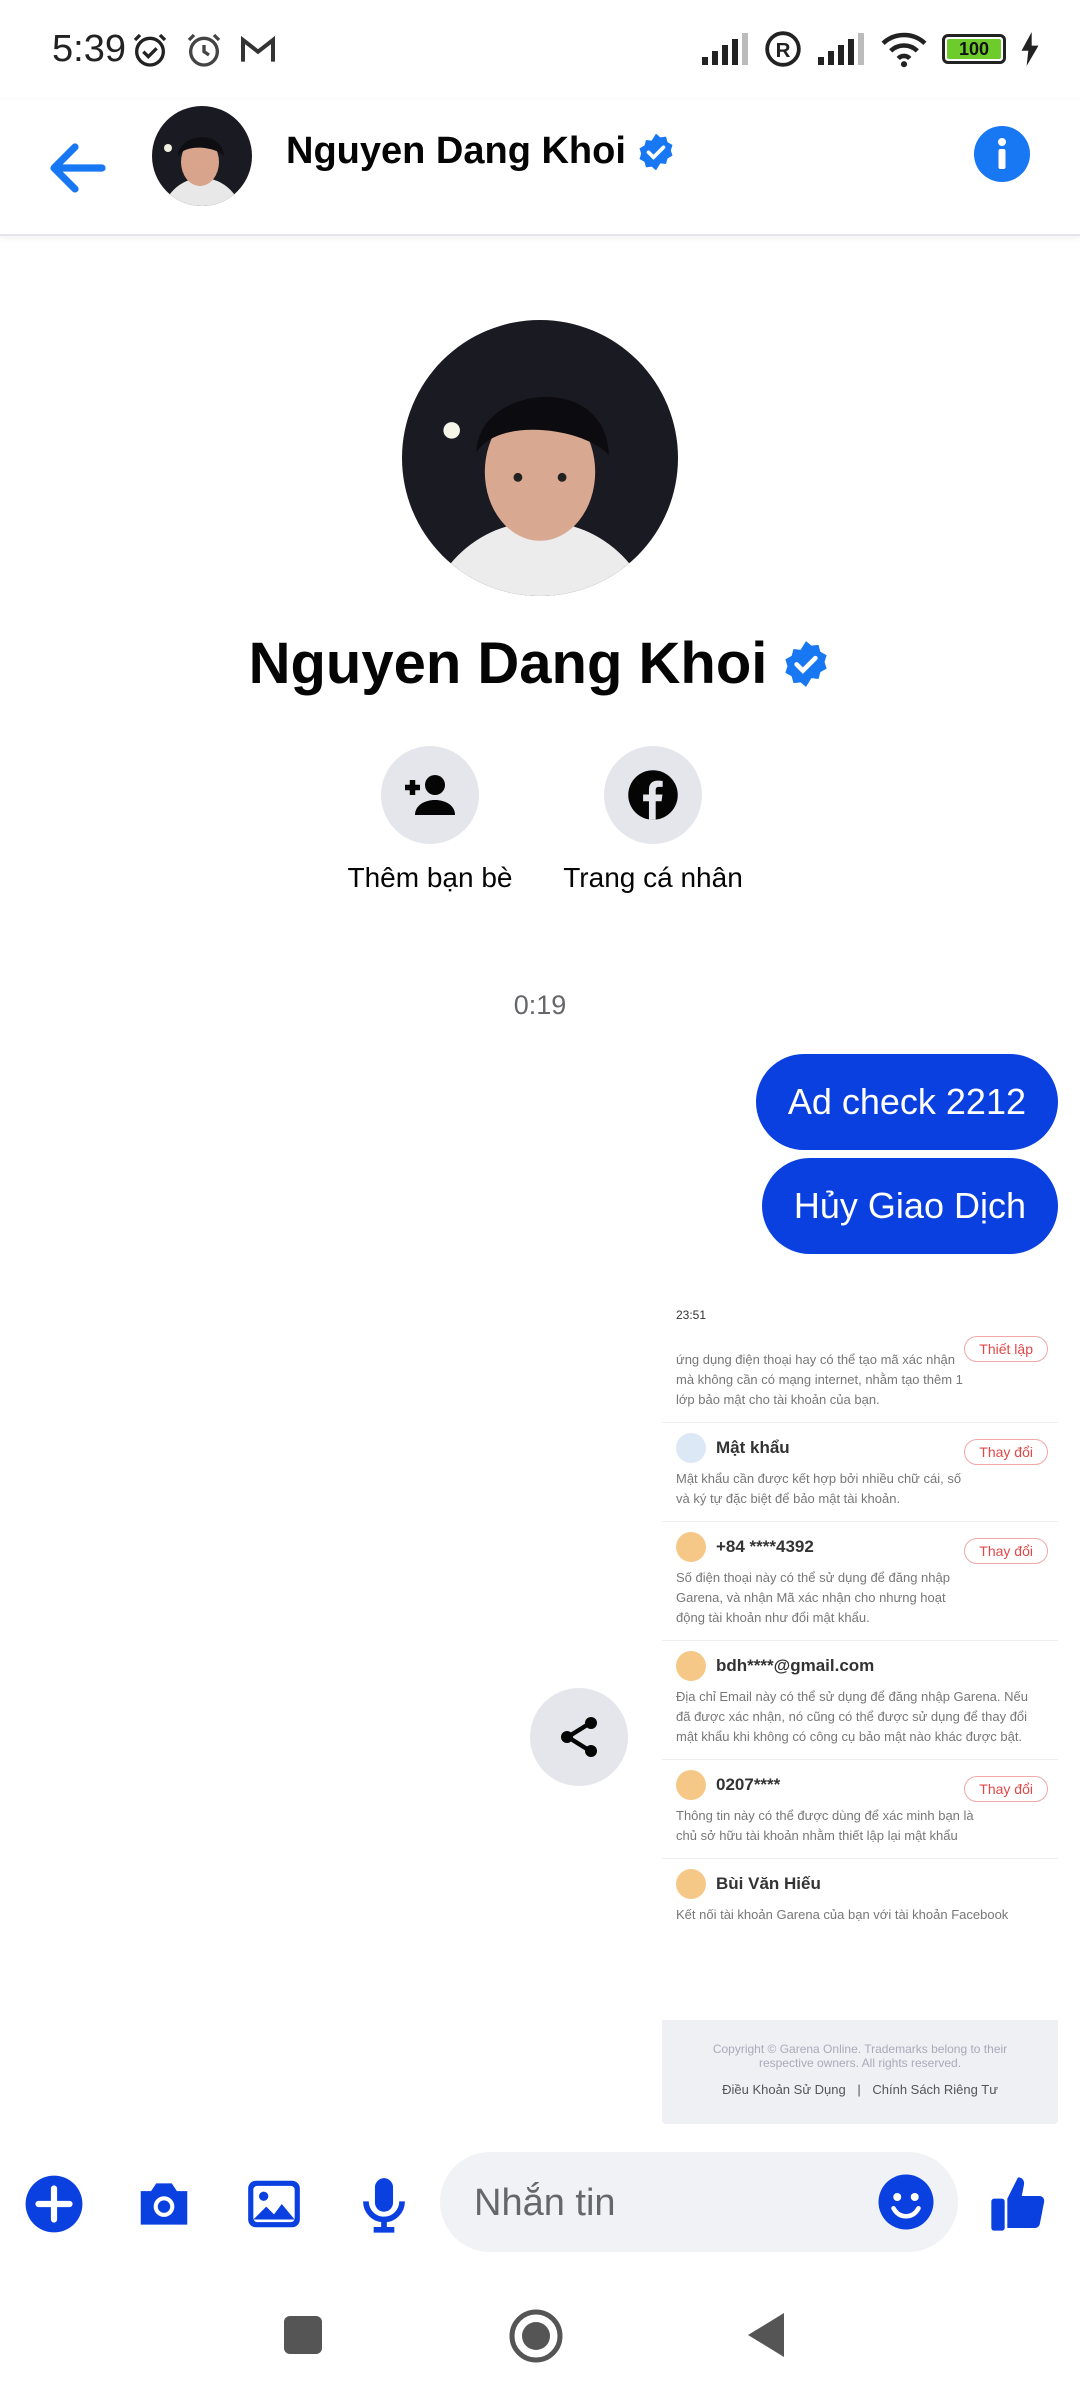 The height and width of the screenshot is (2400, 1080). I want to click on attachment-item-title: +84 ****4392, so click(765, 1546).